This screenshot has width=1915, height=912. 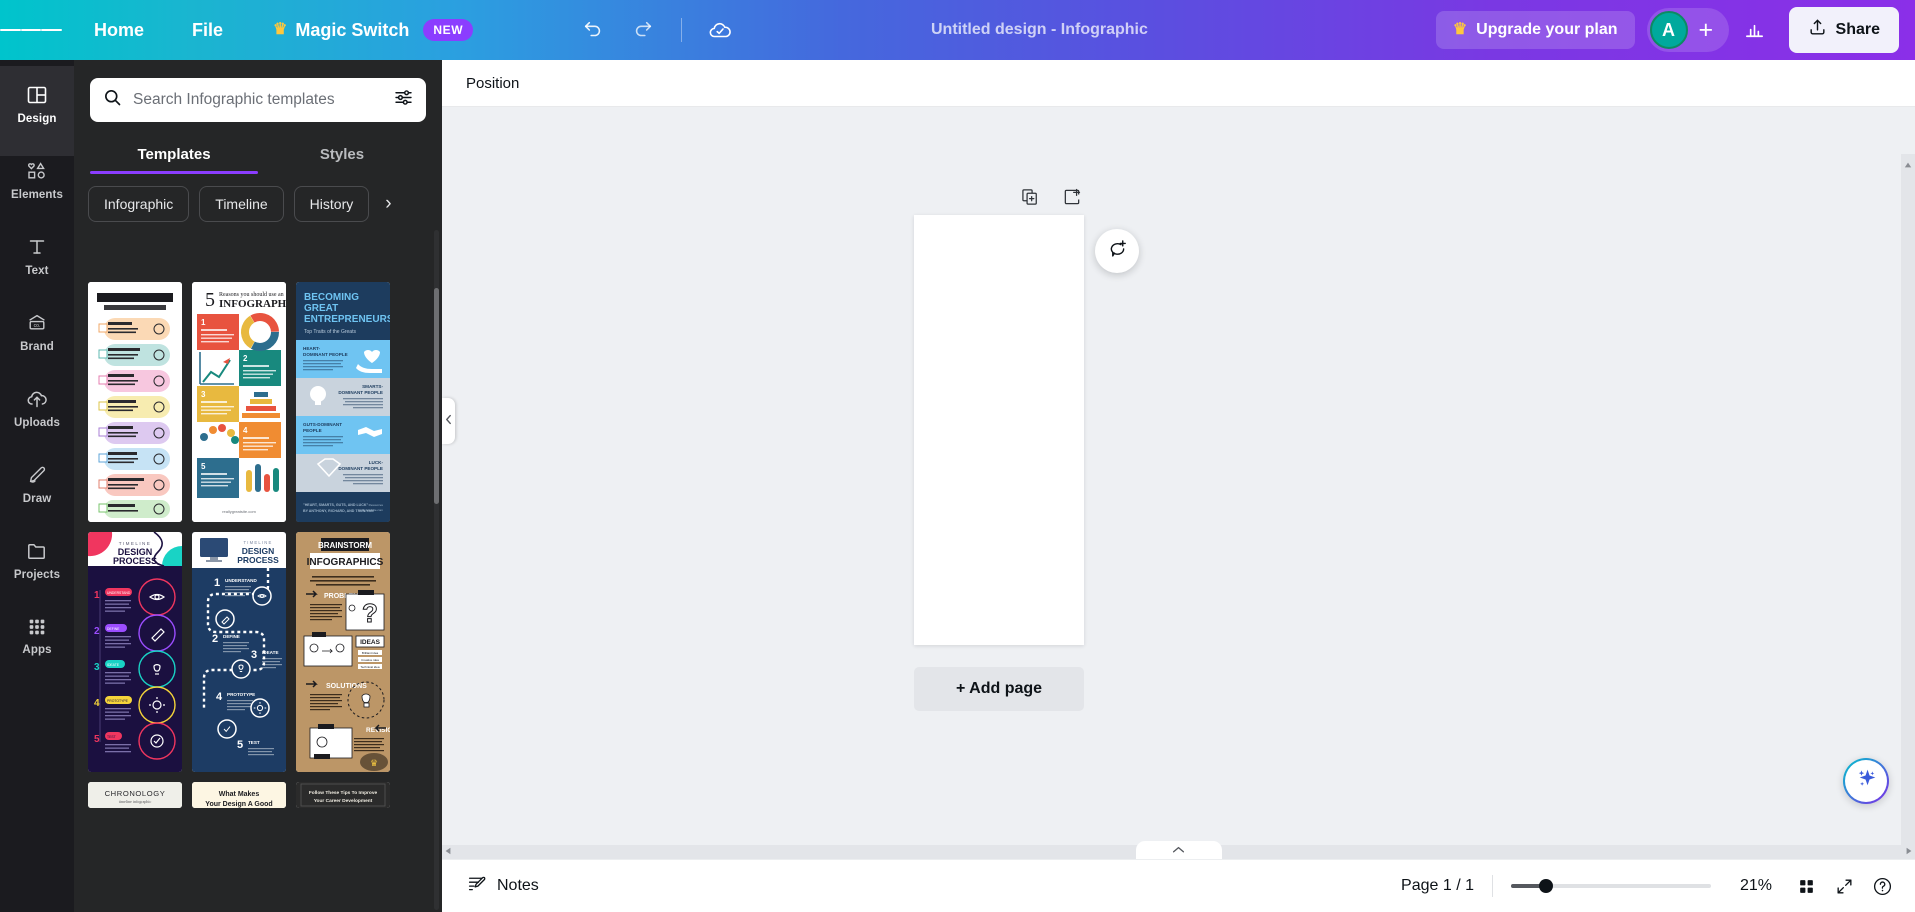 I want to click on home-menu-button: Home, so click(x=119, y=30).